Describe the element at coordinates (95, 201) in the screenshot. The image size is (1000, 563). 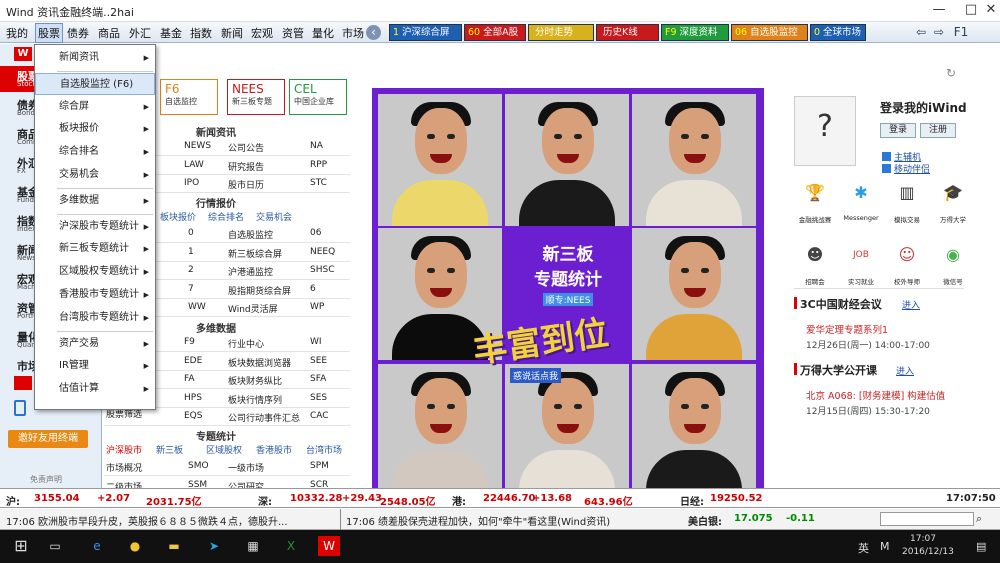
I see `dropdown-item-6: 多维数据 ▶` at that location.